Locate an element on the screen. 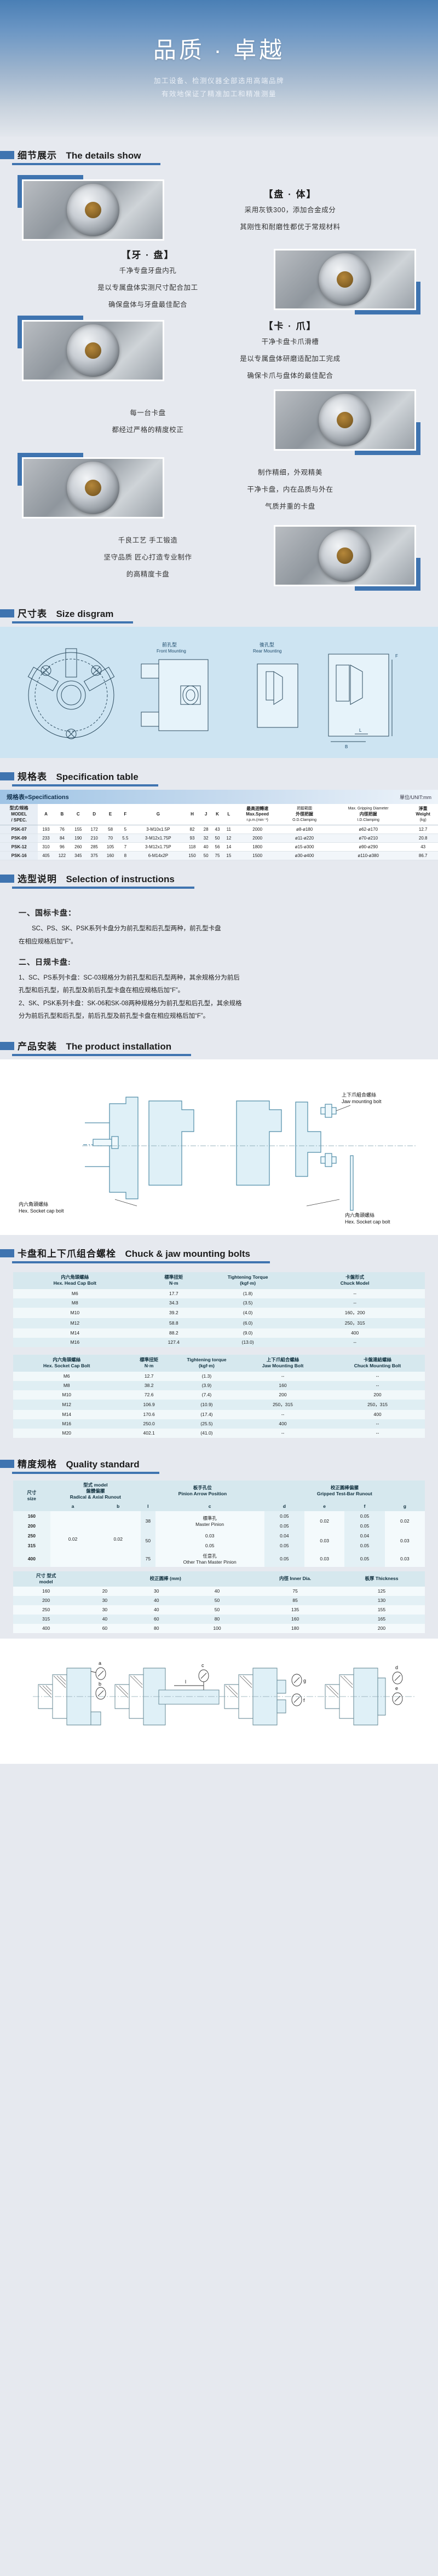 This screenshot has width=438, height=2576. gauge-label-a: a is located at coordinates (100, 1663).